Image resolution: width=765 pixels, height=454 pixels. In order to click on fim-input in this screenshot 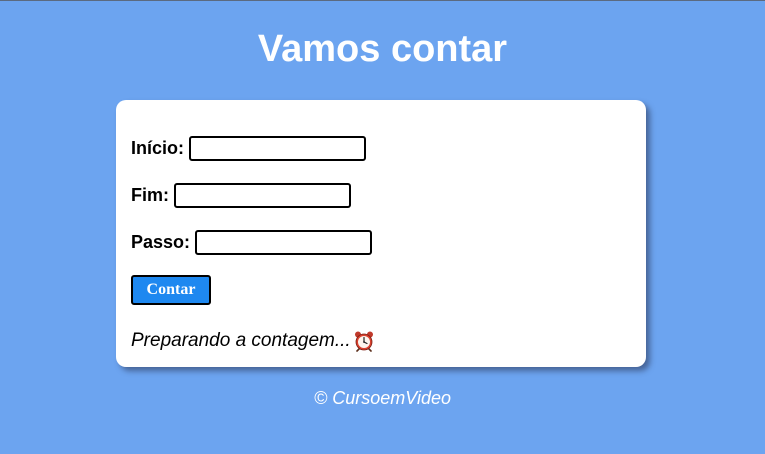, I will do `click(262, 195)`.